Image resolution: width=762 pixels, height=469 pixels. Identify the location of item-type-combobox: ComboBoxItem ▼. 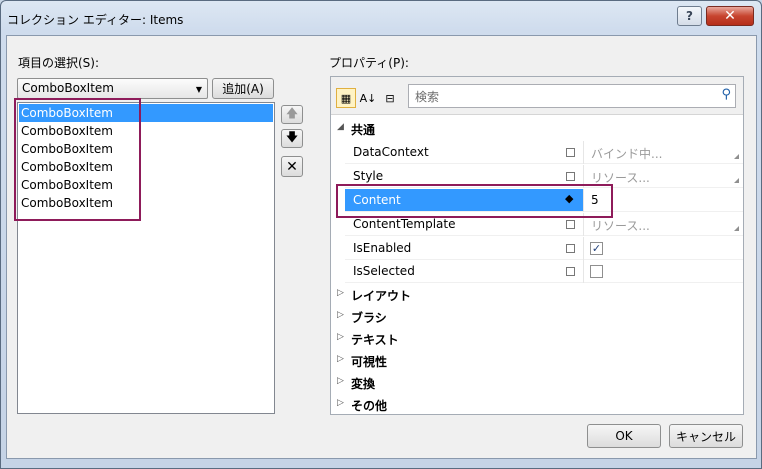
(112, 88).